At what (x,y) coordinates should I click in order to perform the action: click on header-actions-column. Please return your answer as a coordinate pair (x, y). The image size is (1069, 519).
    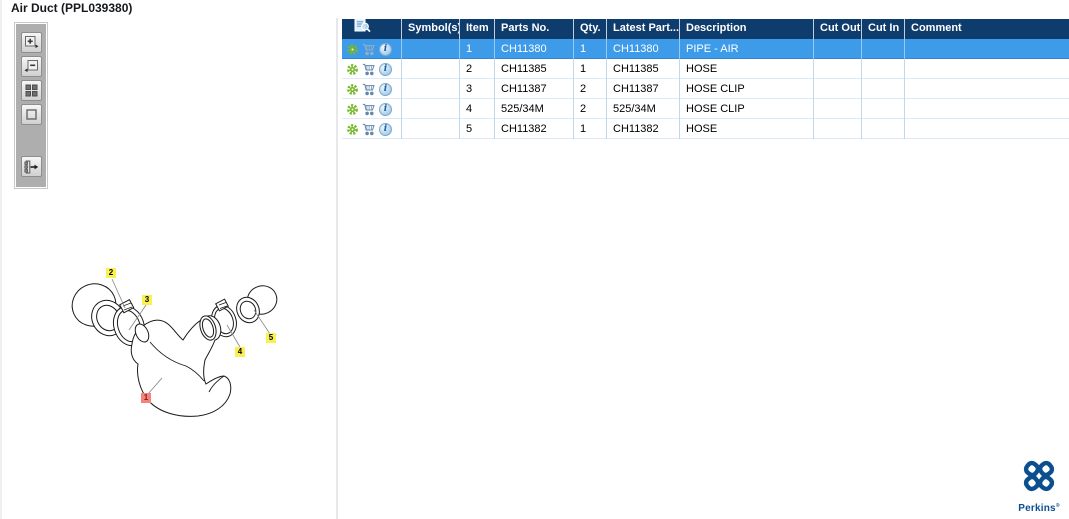
    Looking at the image, I should click on (372, 29).